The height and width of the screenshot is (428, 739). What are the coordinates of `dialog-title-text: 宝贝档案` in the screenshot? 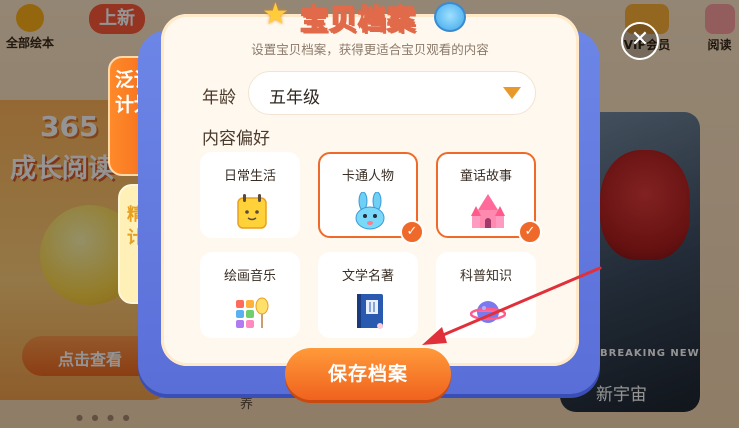 It's located at (358, 19).